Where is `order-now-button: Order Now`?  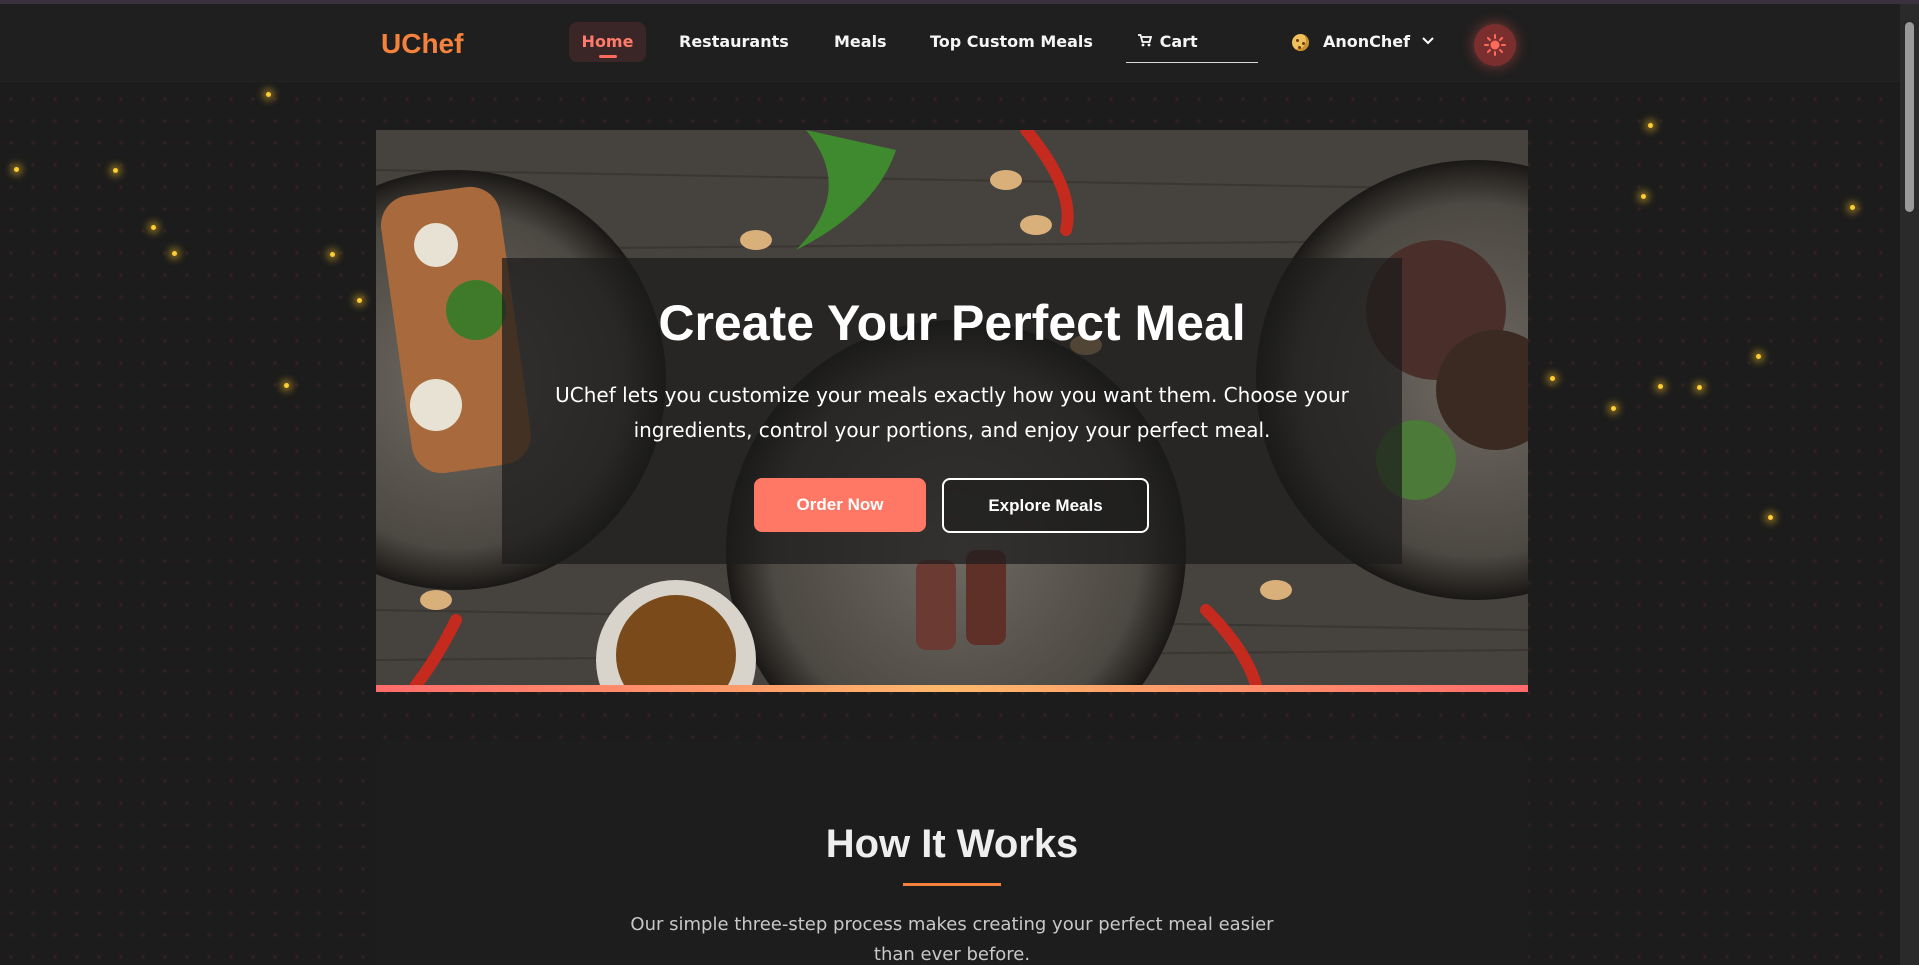 order-now-button: Order Now is located at coordinates (840, 505).